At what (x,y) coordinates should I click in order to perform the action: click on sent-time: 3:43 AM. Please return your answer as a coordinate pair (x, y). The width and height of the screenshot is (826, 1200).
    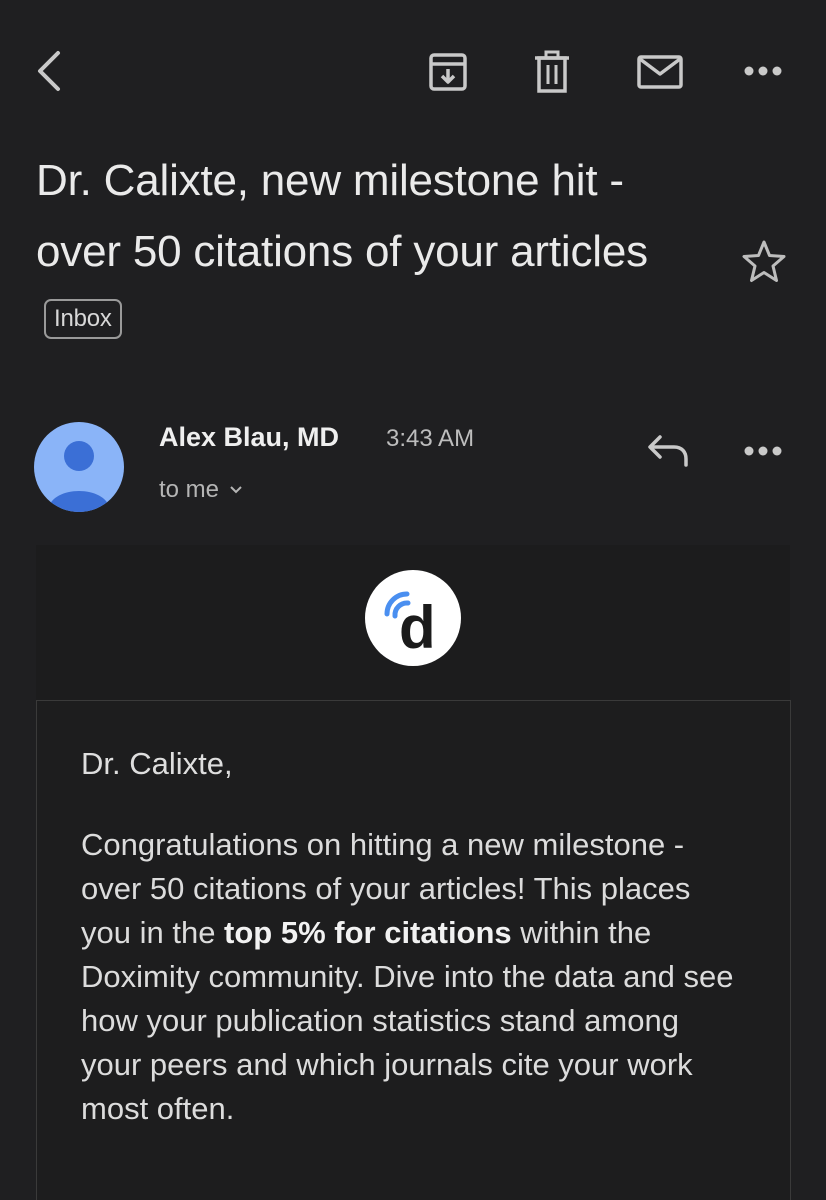
    Looking at the image, I should click on (430, 438).